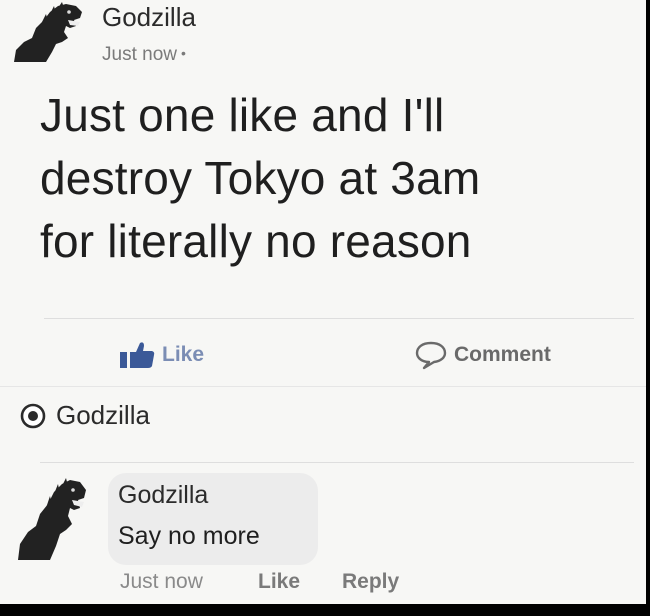 This screenshot has height=616, width=650. I want to click on comment-button: Comment, so click(482, 355).